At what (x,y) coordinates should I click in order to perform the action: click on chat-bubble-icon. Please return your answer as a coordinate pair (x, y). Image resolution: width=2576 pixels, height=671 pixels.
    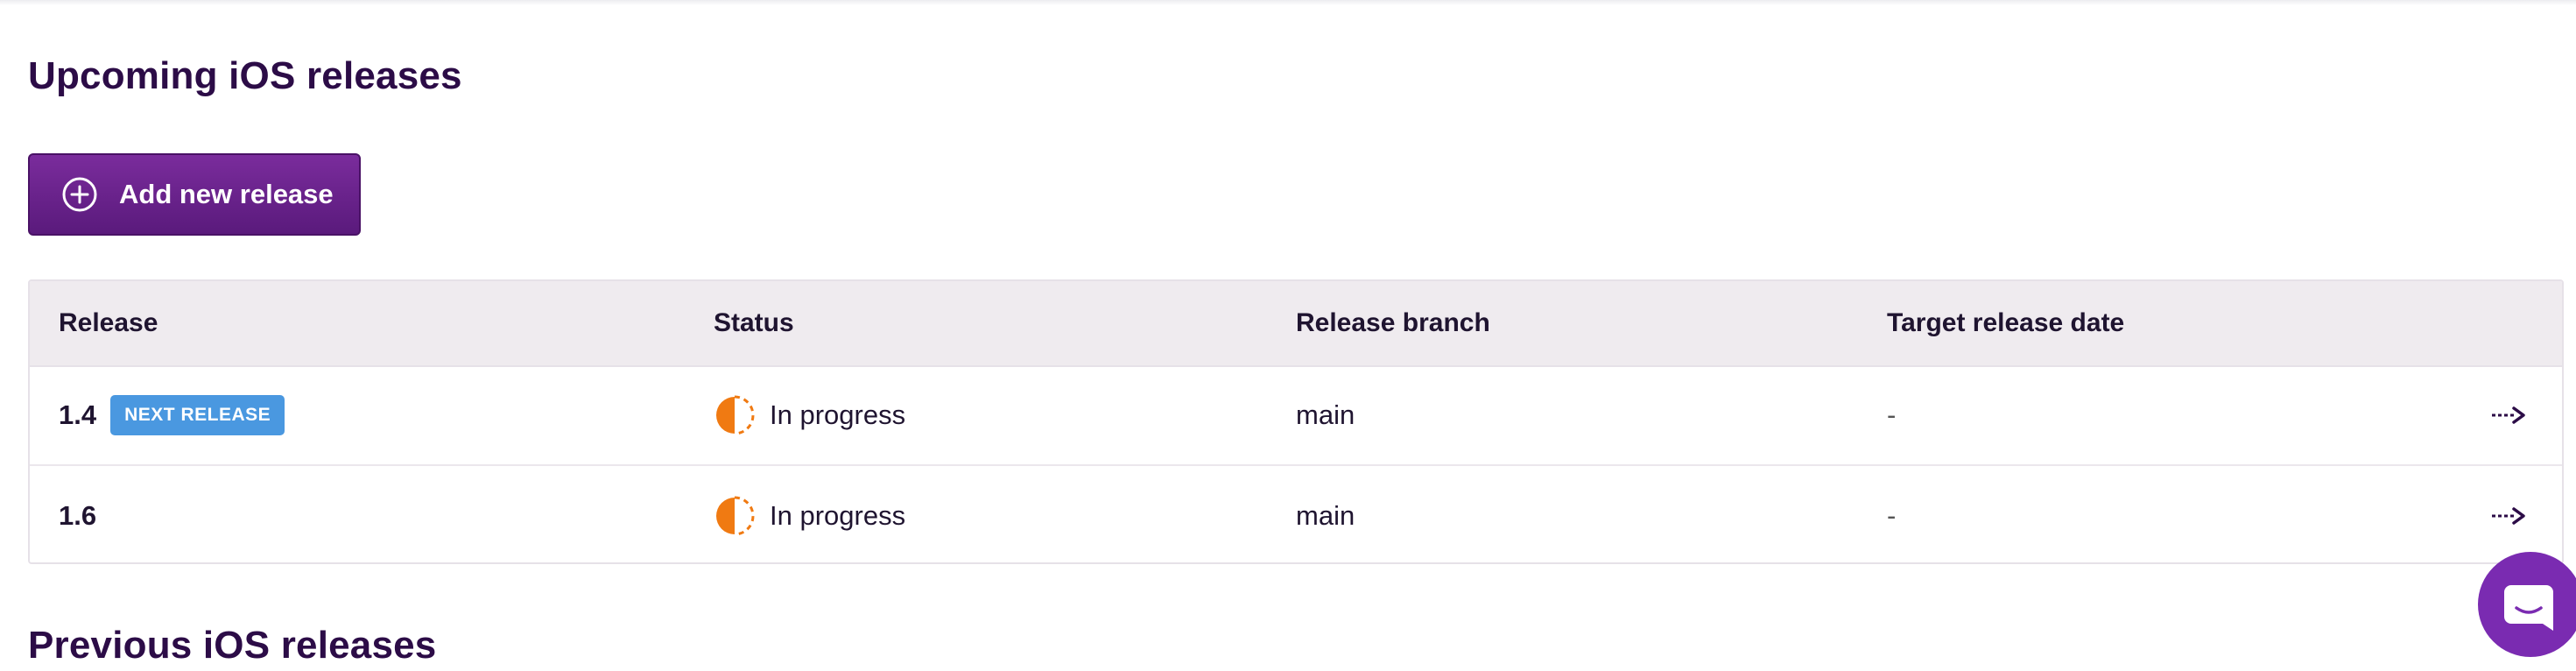
    Looking at the image, I should click on (2528, 608).